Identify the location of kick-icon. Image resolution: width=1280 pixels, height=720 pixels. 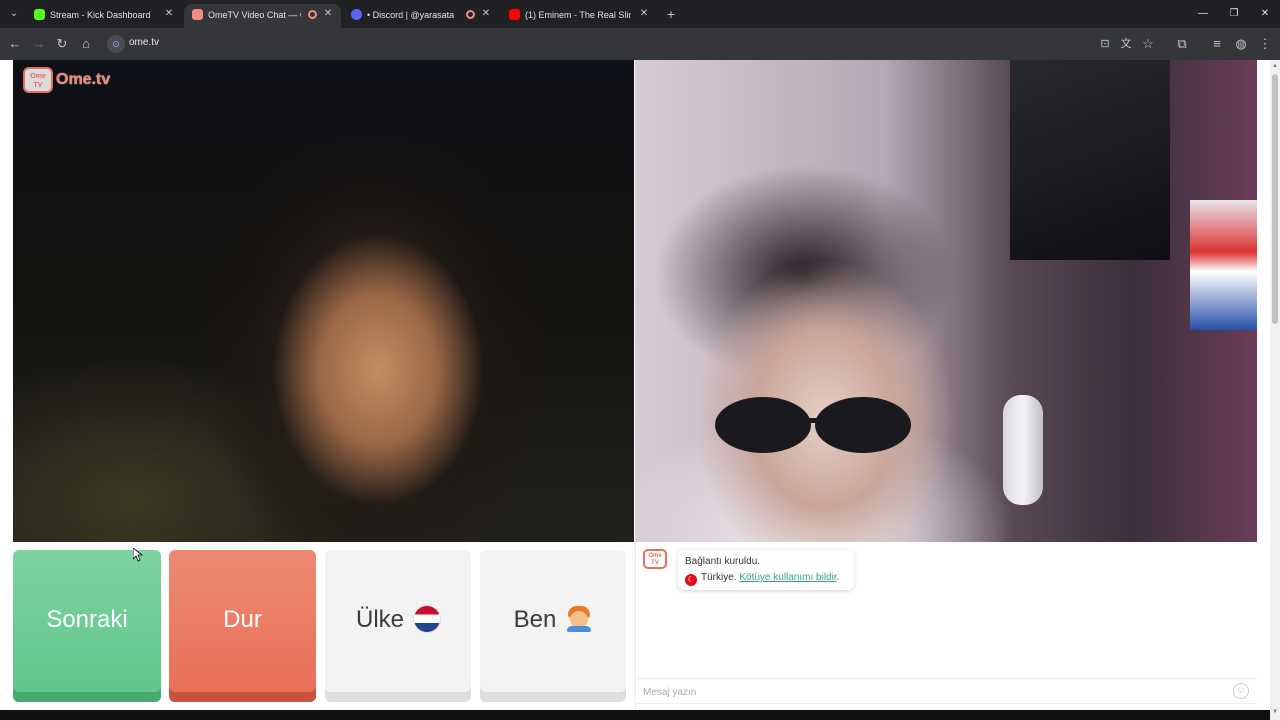
(39, 14).